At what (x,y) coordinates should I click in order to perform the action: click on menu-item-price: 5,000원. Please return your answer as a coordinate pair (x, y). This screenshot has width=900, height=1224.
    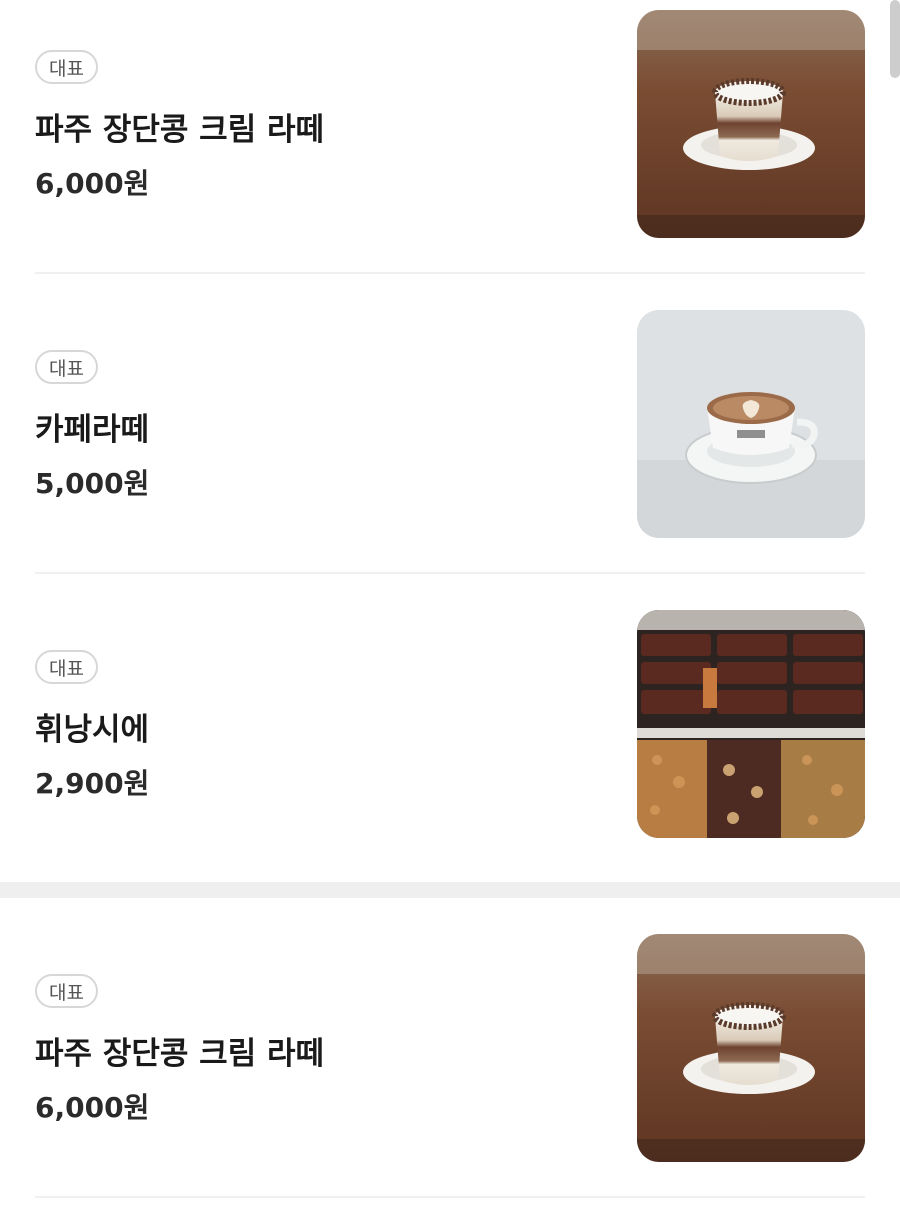
    Looking at the image, I should click on (92, 483).